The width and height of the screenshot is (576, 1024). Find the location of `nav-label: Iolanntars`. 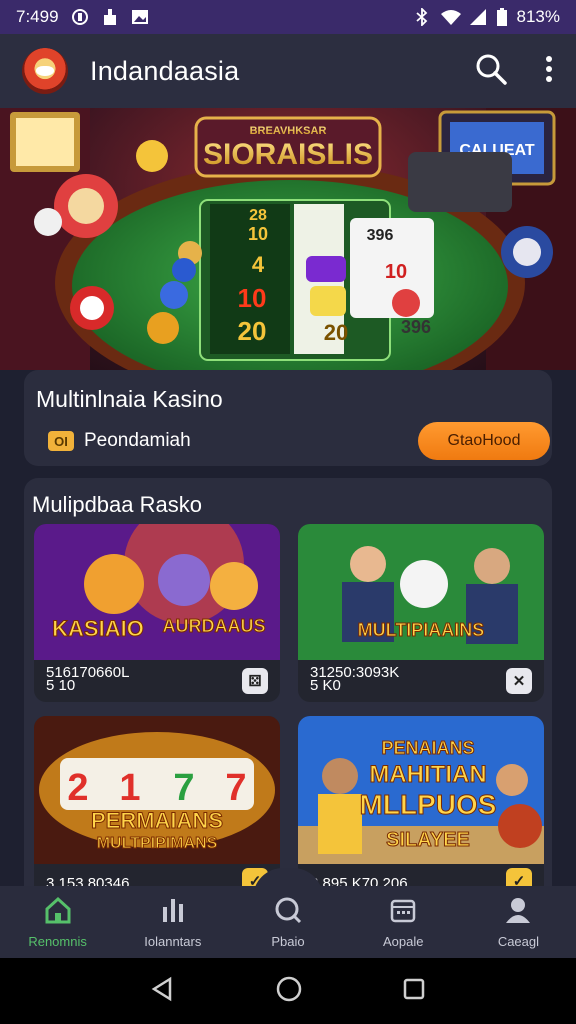

nav-label: Iolanntars is located at coordinates (173, 941).